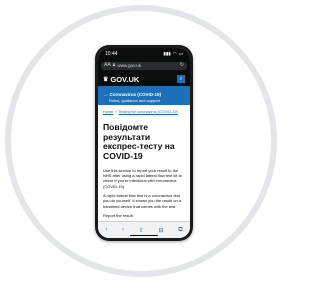  Describe the element at coordinates (134, 100) in the screenshot. I see `banner-subtitle: Rules, guidance and support` at that location.